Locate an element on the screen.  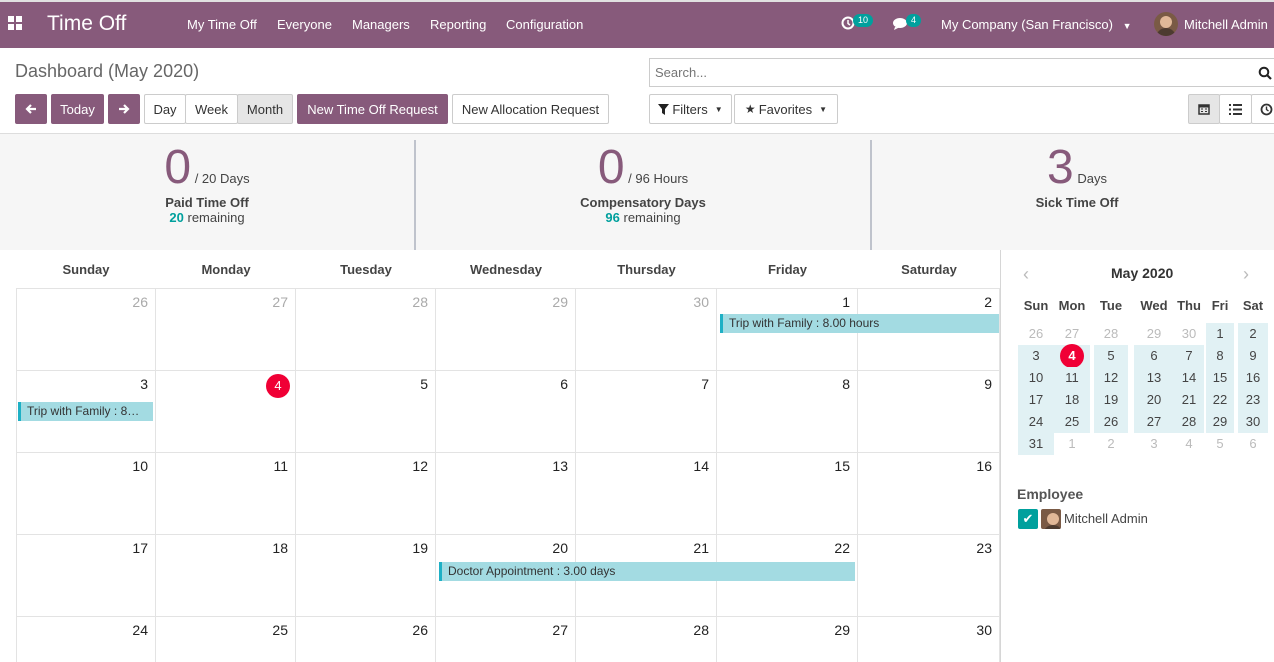
mini-calendar-day: 7 is located at coordinates (1189, 356).